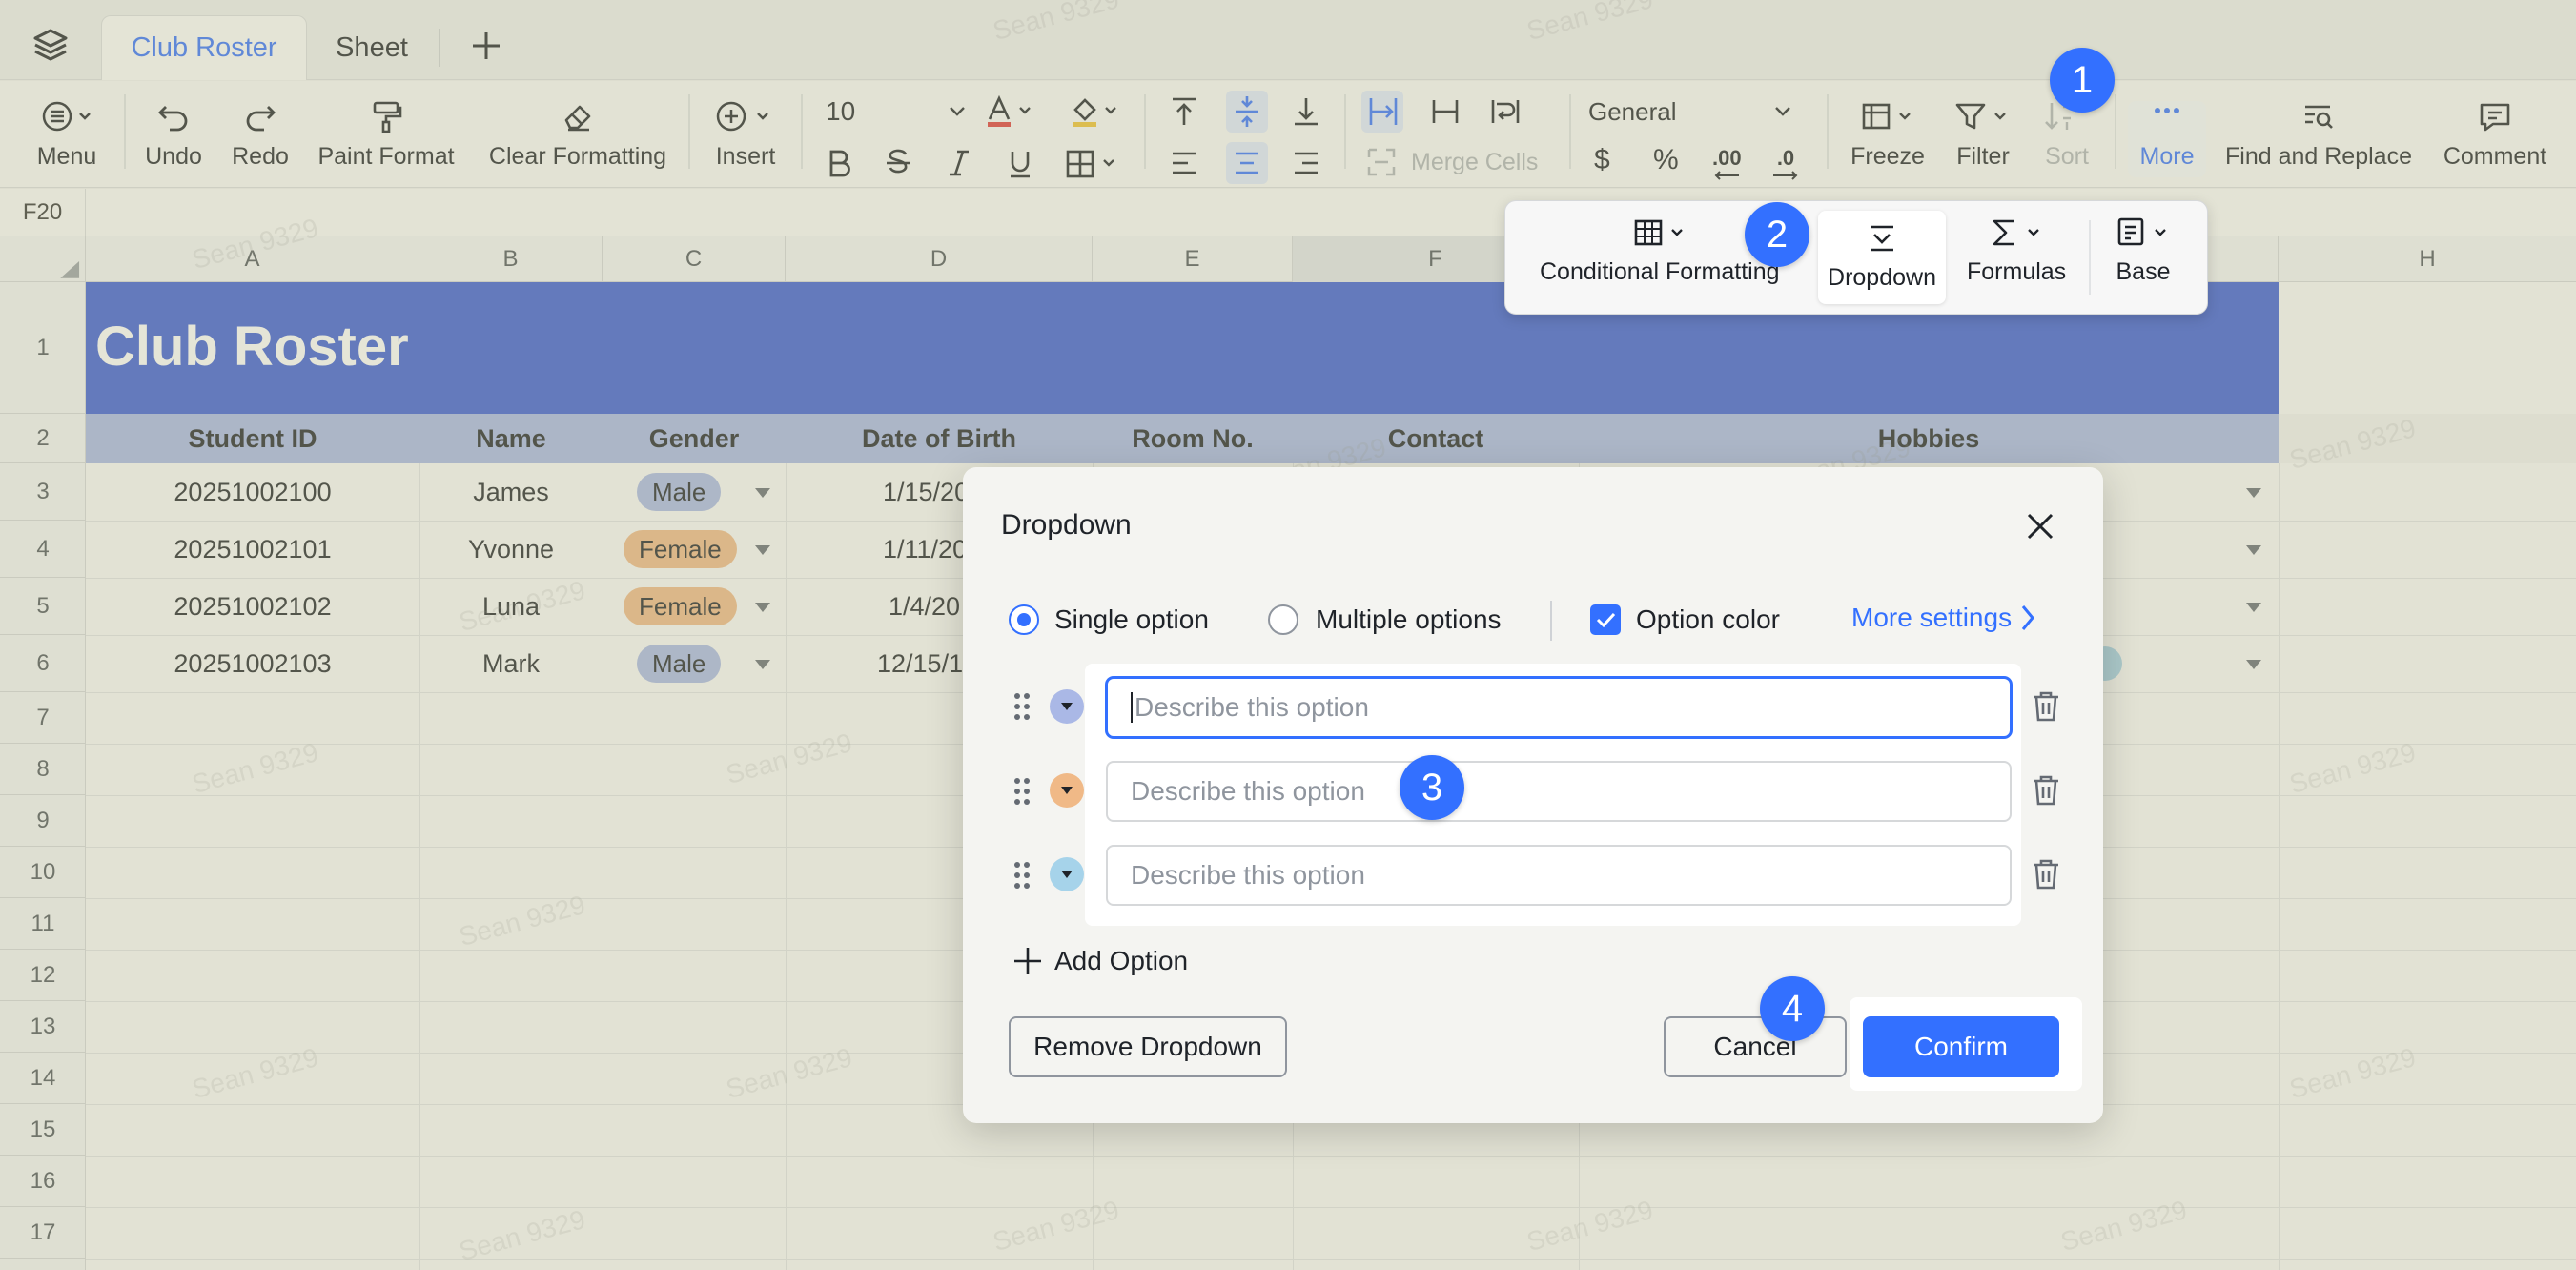 The height and width of the screenshot is (1270, 2576). I want to click on sigma-icon, so click(2017, 233).